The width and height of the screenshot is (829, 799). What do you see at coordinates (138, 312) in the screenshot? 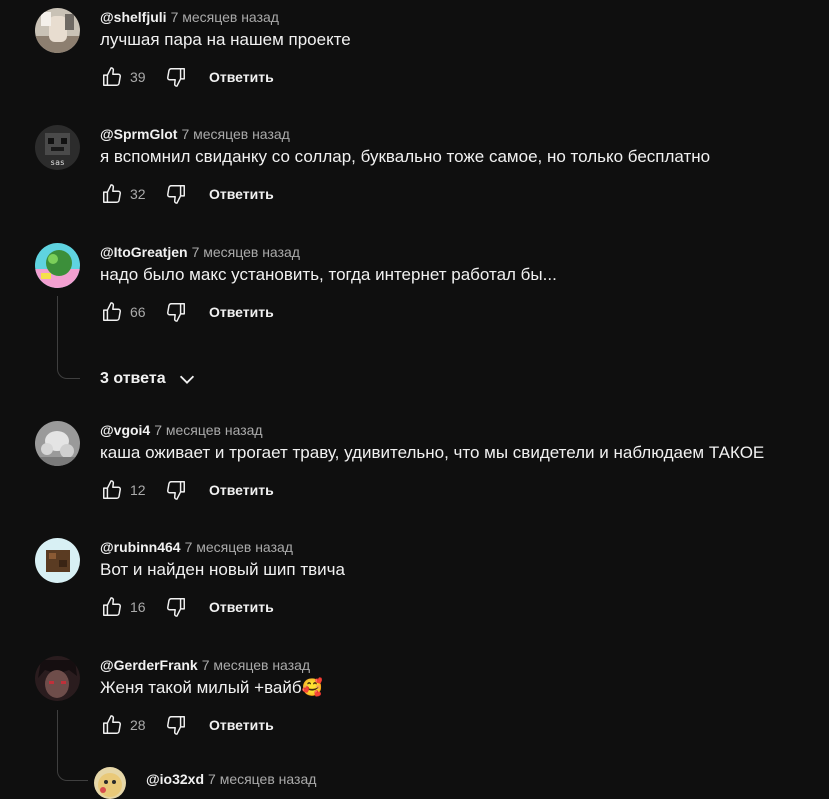
I see `like-count: 66` at bounding box center [138, 312].